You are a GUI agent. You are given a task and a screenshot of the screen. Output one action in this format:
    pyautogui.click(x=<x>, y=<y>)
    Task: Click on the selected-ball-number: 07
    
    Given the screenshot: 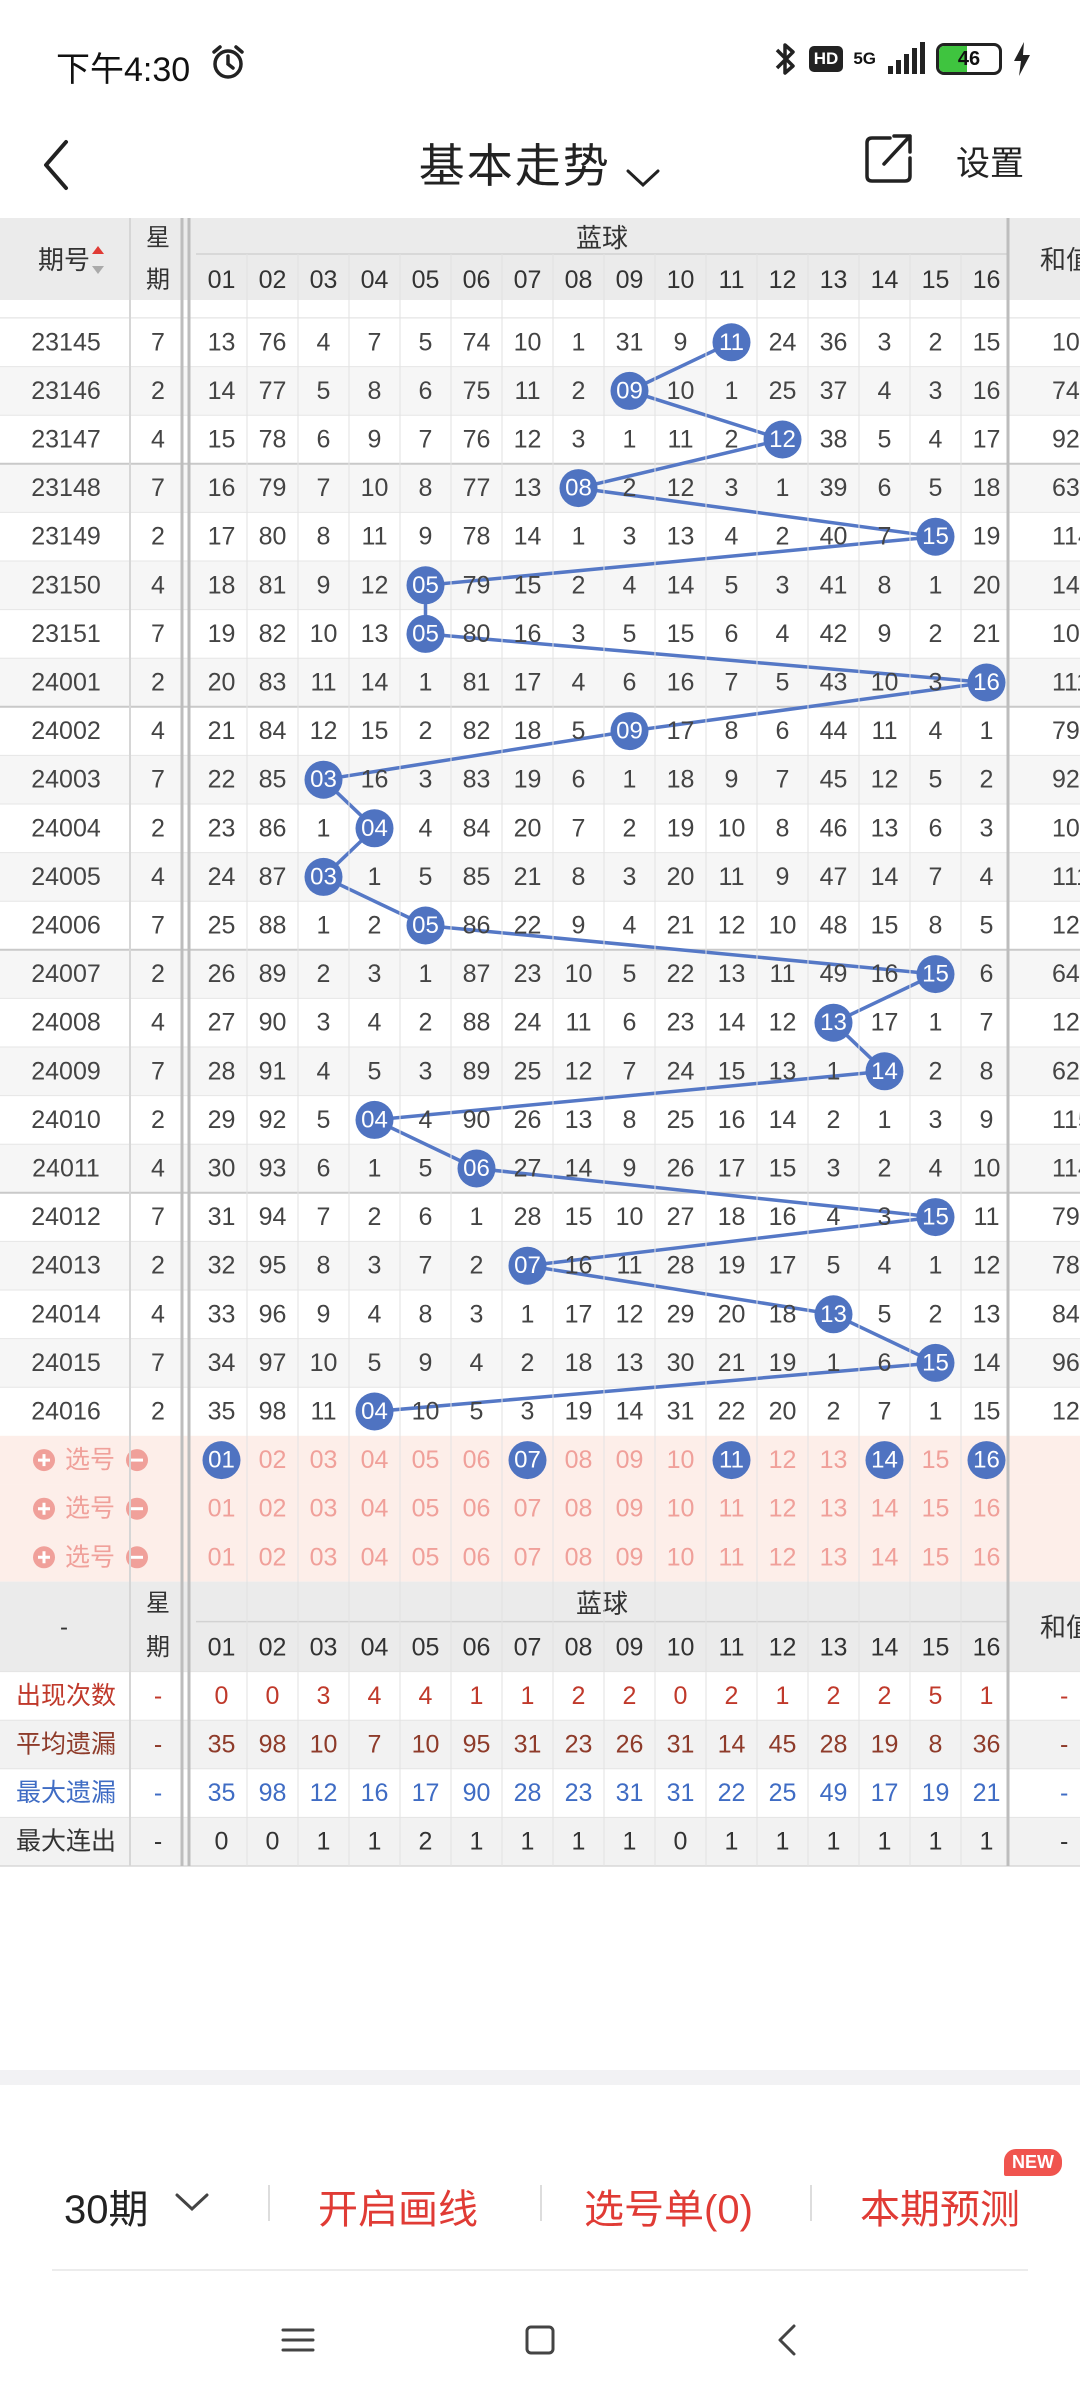 What is the action you would take?
    pyautogui.click(x=527, y=1460)
    